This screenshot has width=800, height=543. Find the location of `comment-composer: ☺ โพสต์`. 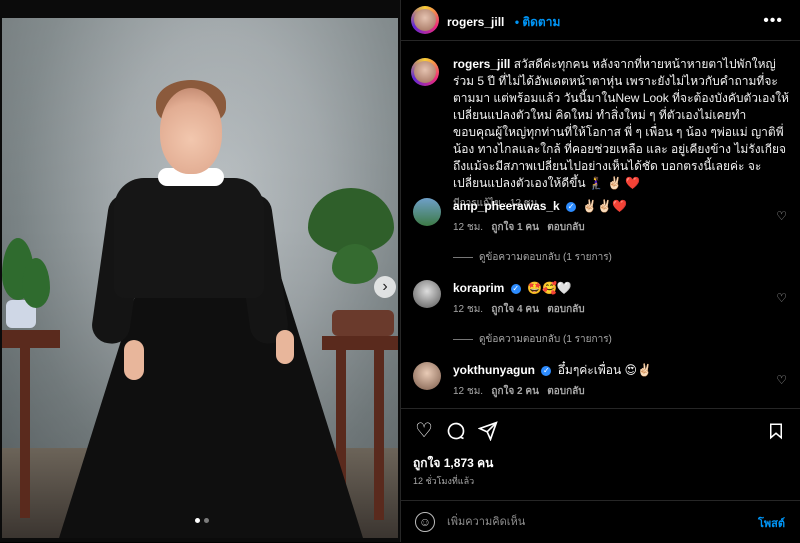

comment-composer: ☺ โพสต์ is located at coordinates (600, 521).